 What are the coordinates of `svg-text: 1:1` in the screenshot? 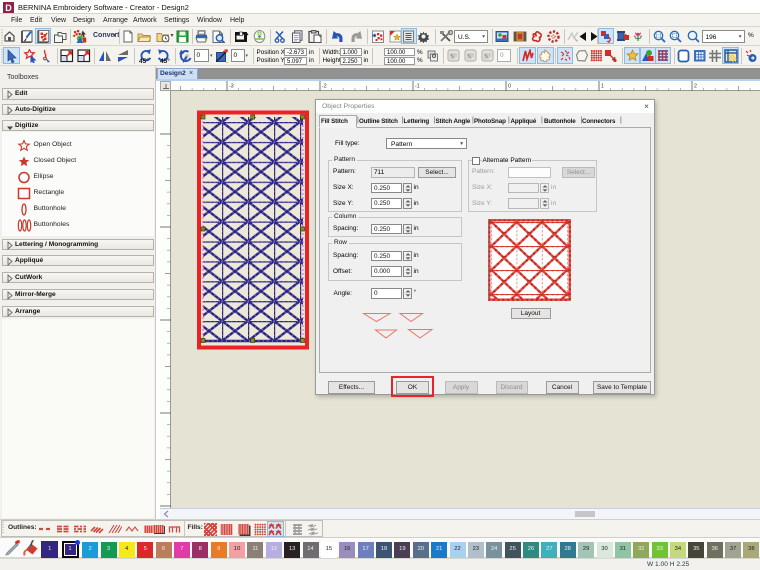 It's located at (658, 36).